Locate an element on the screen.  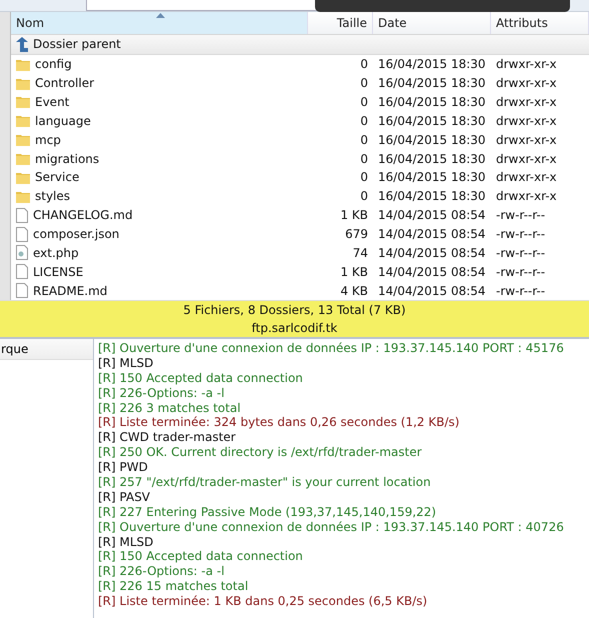
file-name: README.md is located at coordinates (70, 291).